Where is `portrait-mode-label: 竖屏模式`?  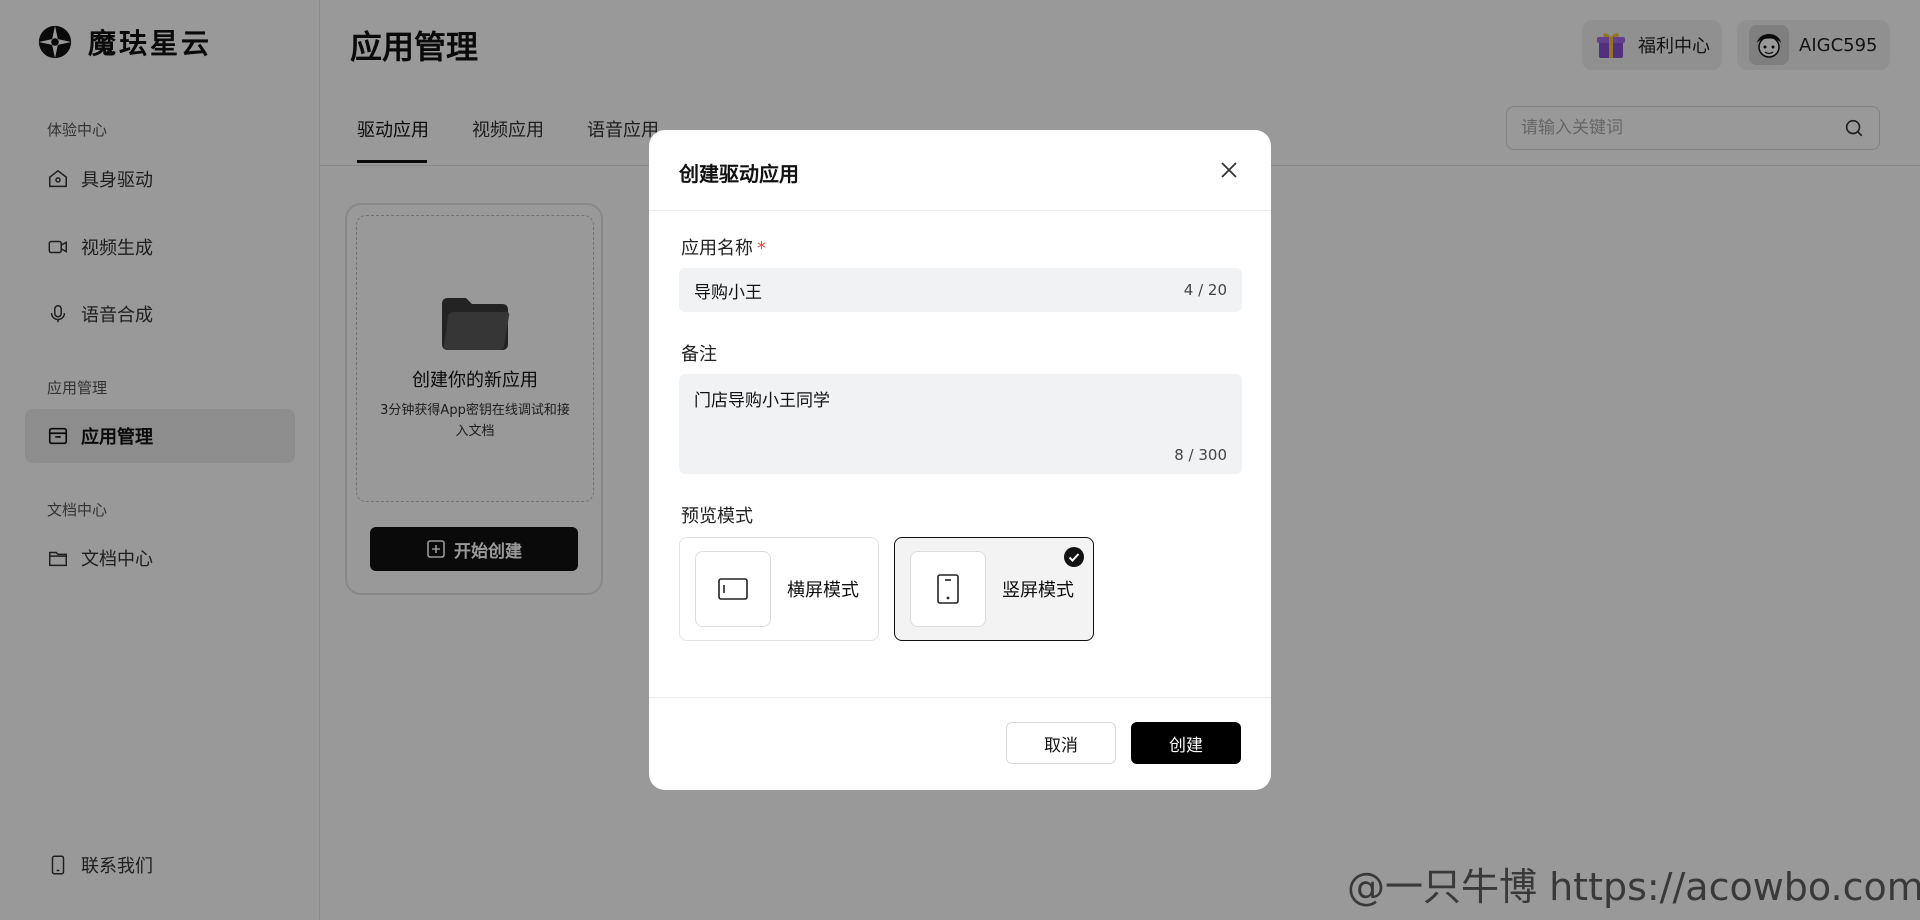
portrait-mode-label: 竖屏模式 is located at coordinates (1038, 590).